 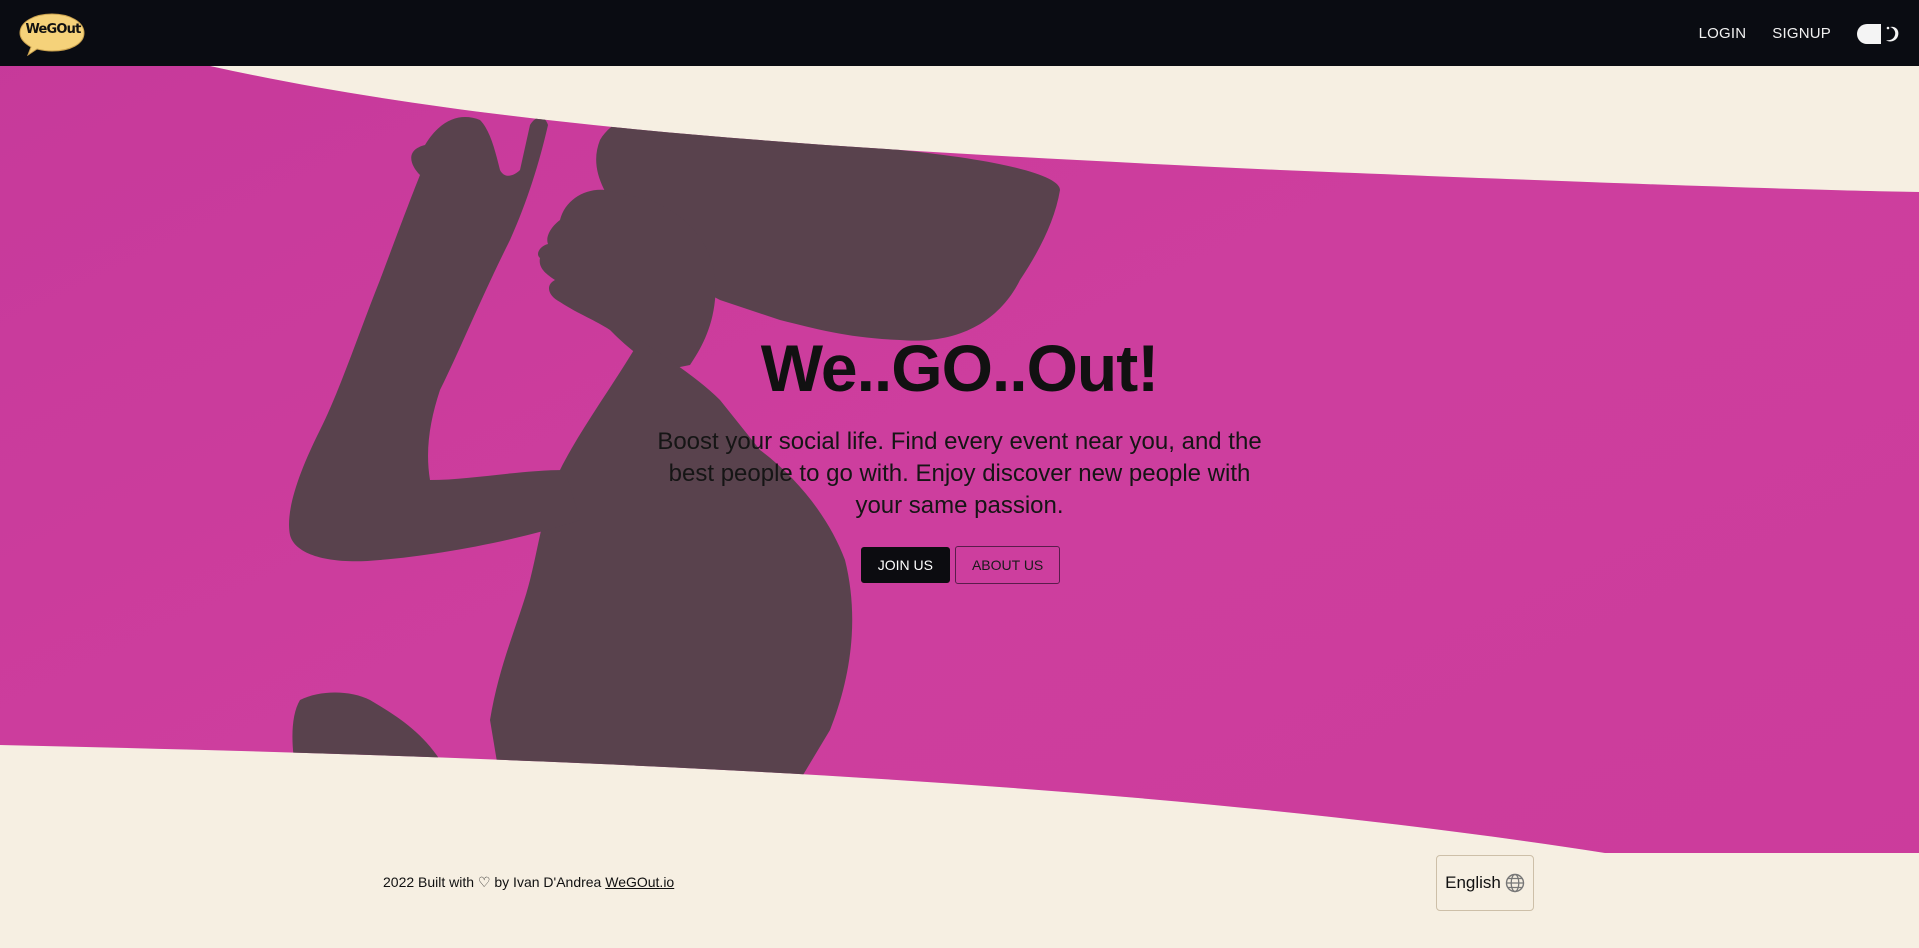 I want to click on moon-icon, so click(x=1892, y=34).